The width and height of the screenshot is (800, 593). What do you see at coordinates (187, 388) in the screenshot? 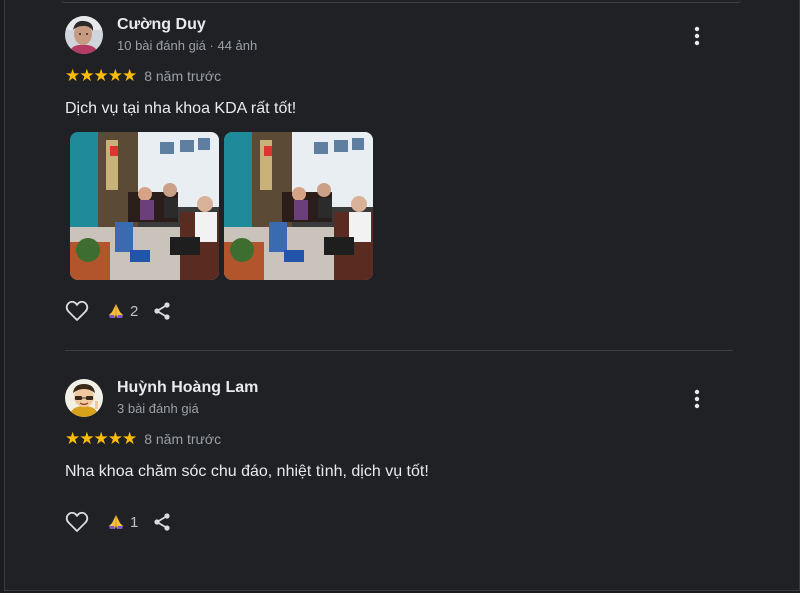
I see `author-name: Huỳnh Hoàng Lam` at bounding box center [187, 388].